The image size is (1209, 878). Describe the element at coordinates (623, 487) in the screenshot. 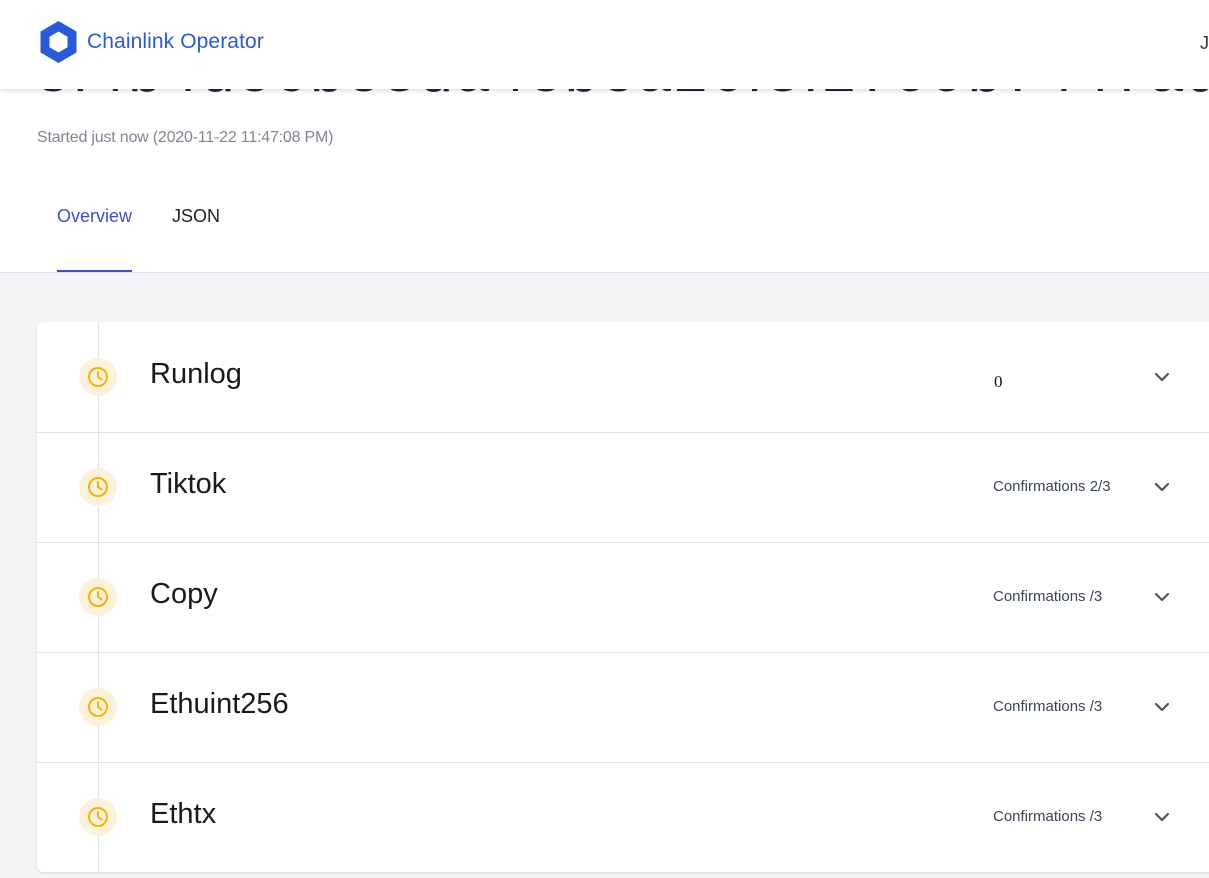

I see `task-row-tiktok: Tiktok Confirmations 2/3` at that location.